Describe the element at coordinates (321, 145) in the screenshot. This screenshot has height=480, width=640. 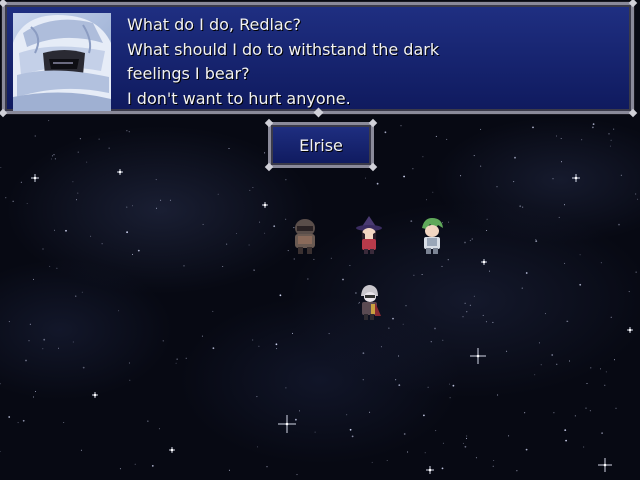
I see `speaker-name-box: Elrise` at that location.